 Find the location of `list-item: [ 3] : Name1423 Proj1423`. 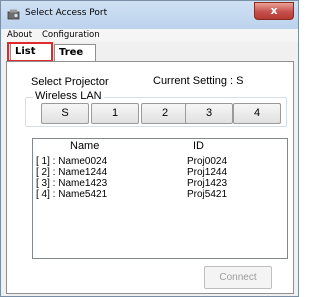

list-item: [ 3] : Name1423 Proj1423 is located at coordinates (160, 183).